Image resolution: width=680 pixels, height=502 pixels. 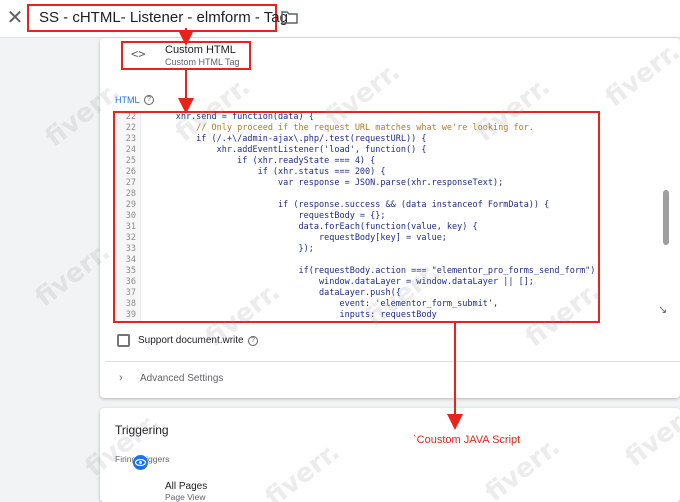 What do you see at coordinates (229, 117) in the screenshot?
I see `code-text: xhr.send = function(data) {` at bounding box center [229, 117].